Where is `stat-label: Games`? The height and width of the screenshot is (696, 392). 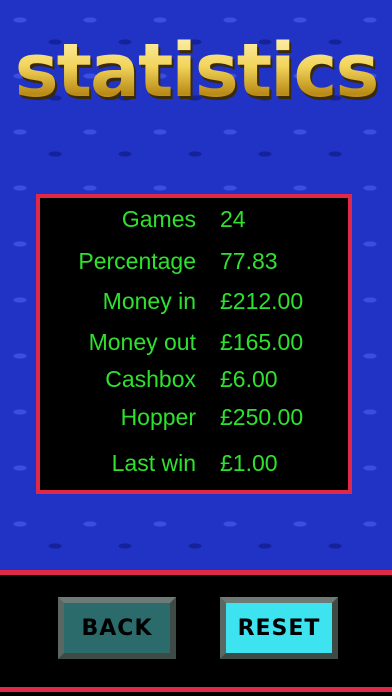
stat-label: Games is located at coordinates (158, 219).